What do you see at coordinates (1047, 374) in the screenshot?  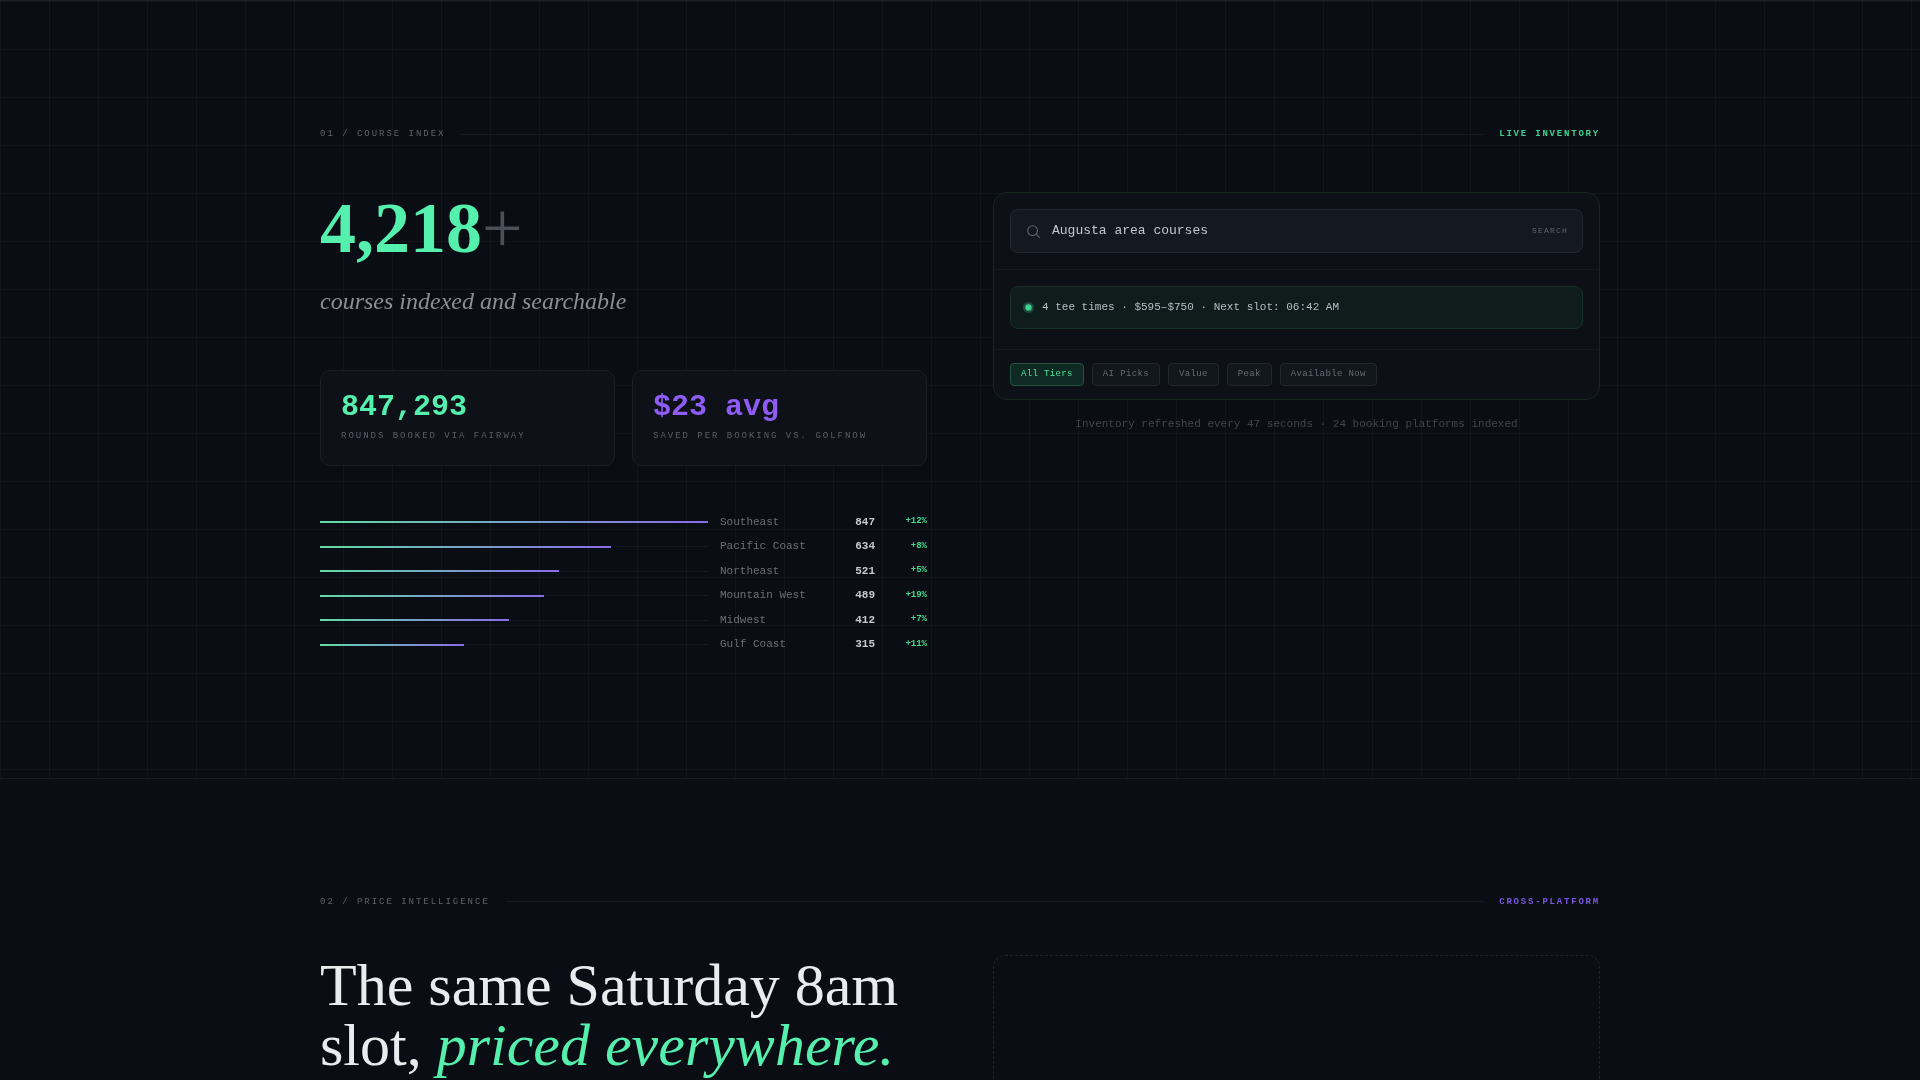 I see `filter-chip: All Tiers` at bounding box center [1047, 374].